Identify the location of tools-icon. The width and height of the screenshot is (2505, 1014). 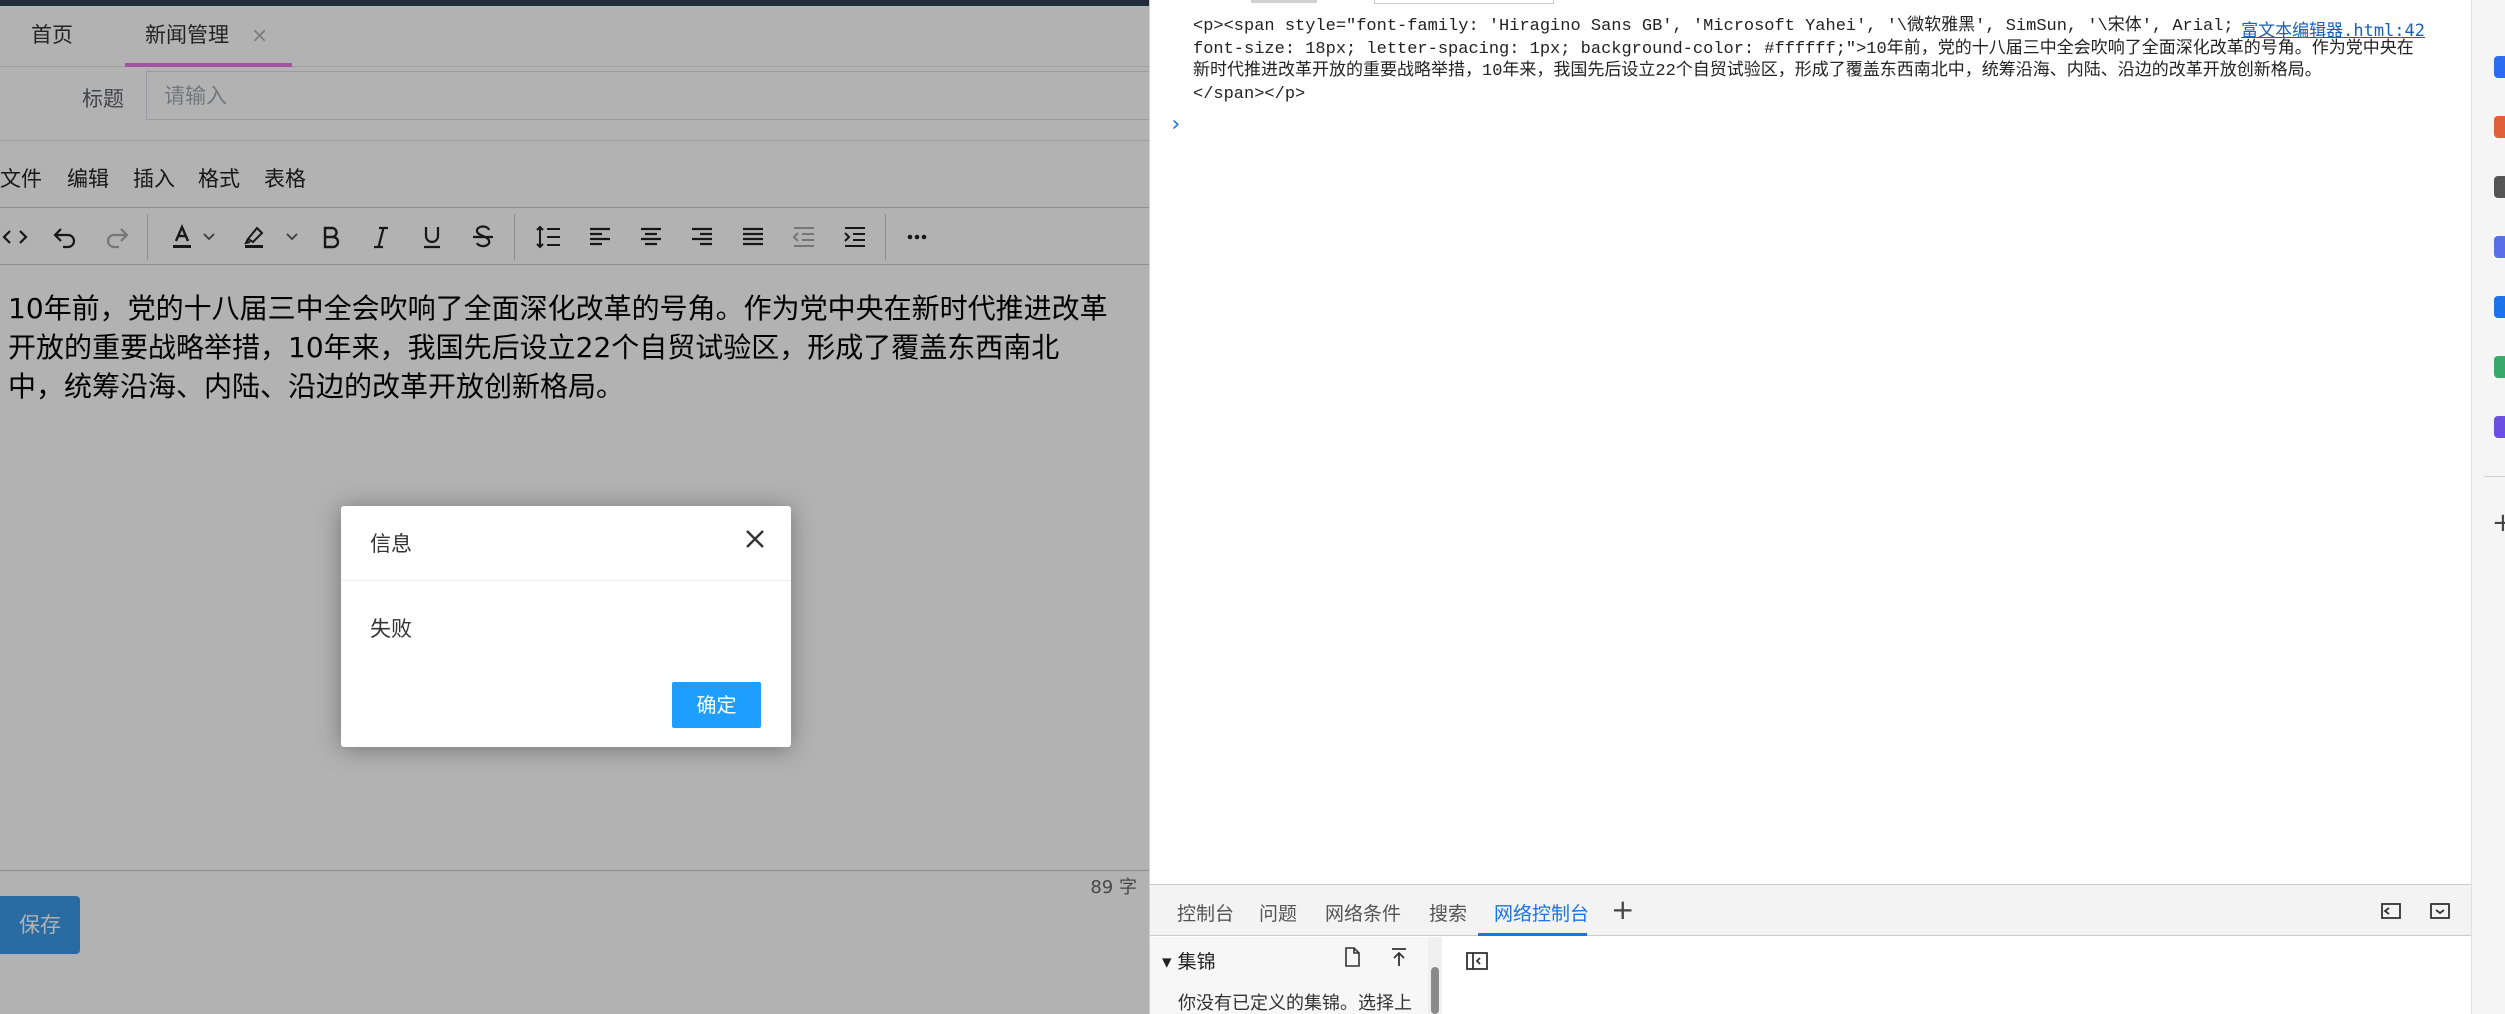
(2499, 427).